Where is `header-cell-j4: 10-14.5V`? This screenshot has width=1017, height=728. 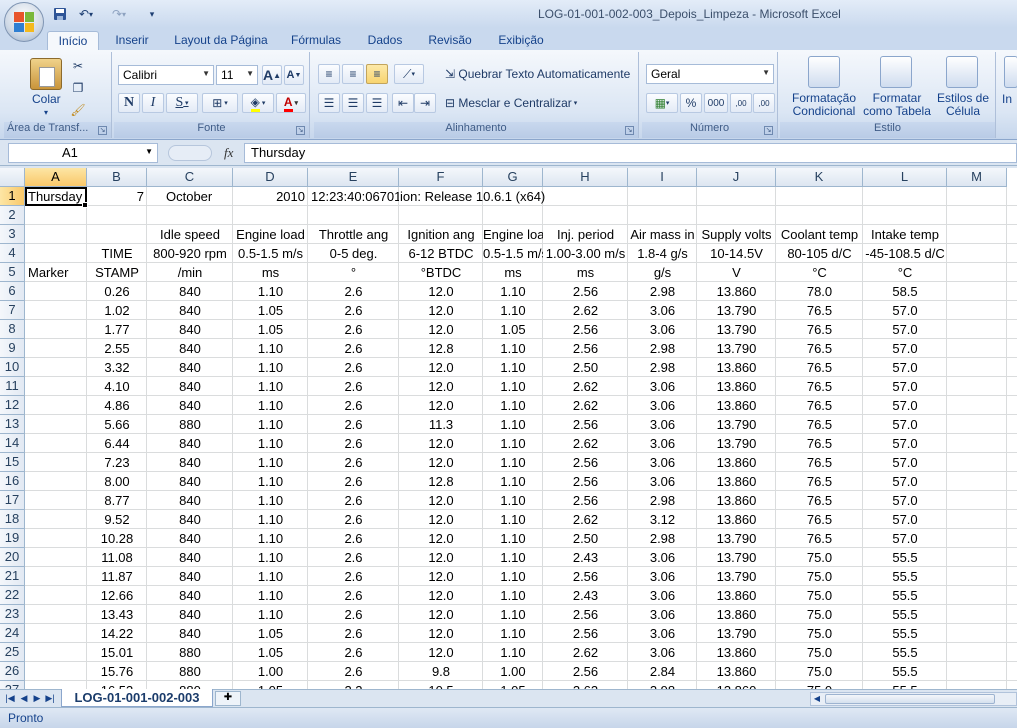
header-cell-j4: 10-14.5V is located at coordinates (736, 253).